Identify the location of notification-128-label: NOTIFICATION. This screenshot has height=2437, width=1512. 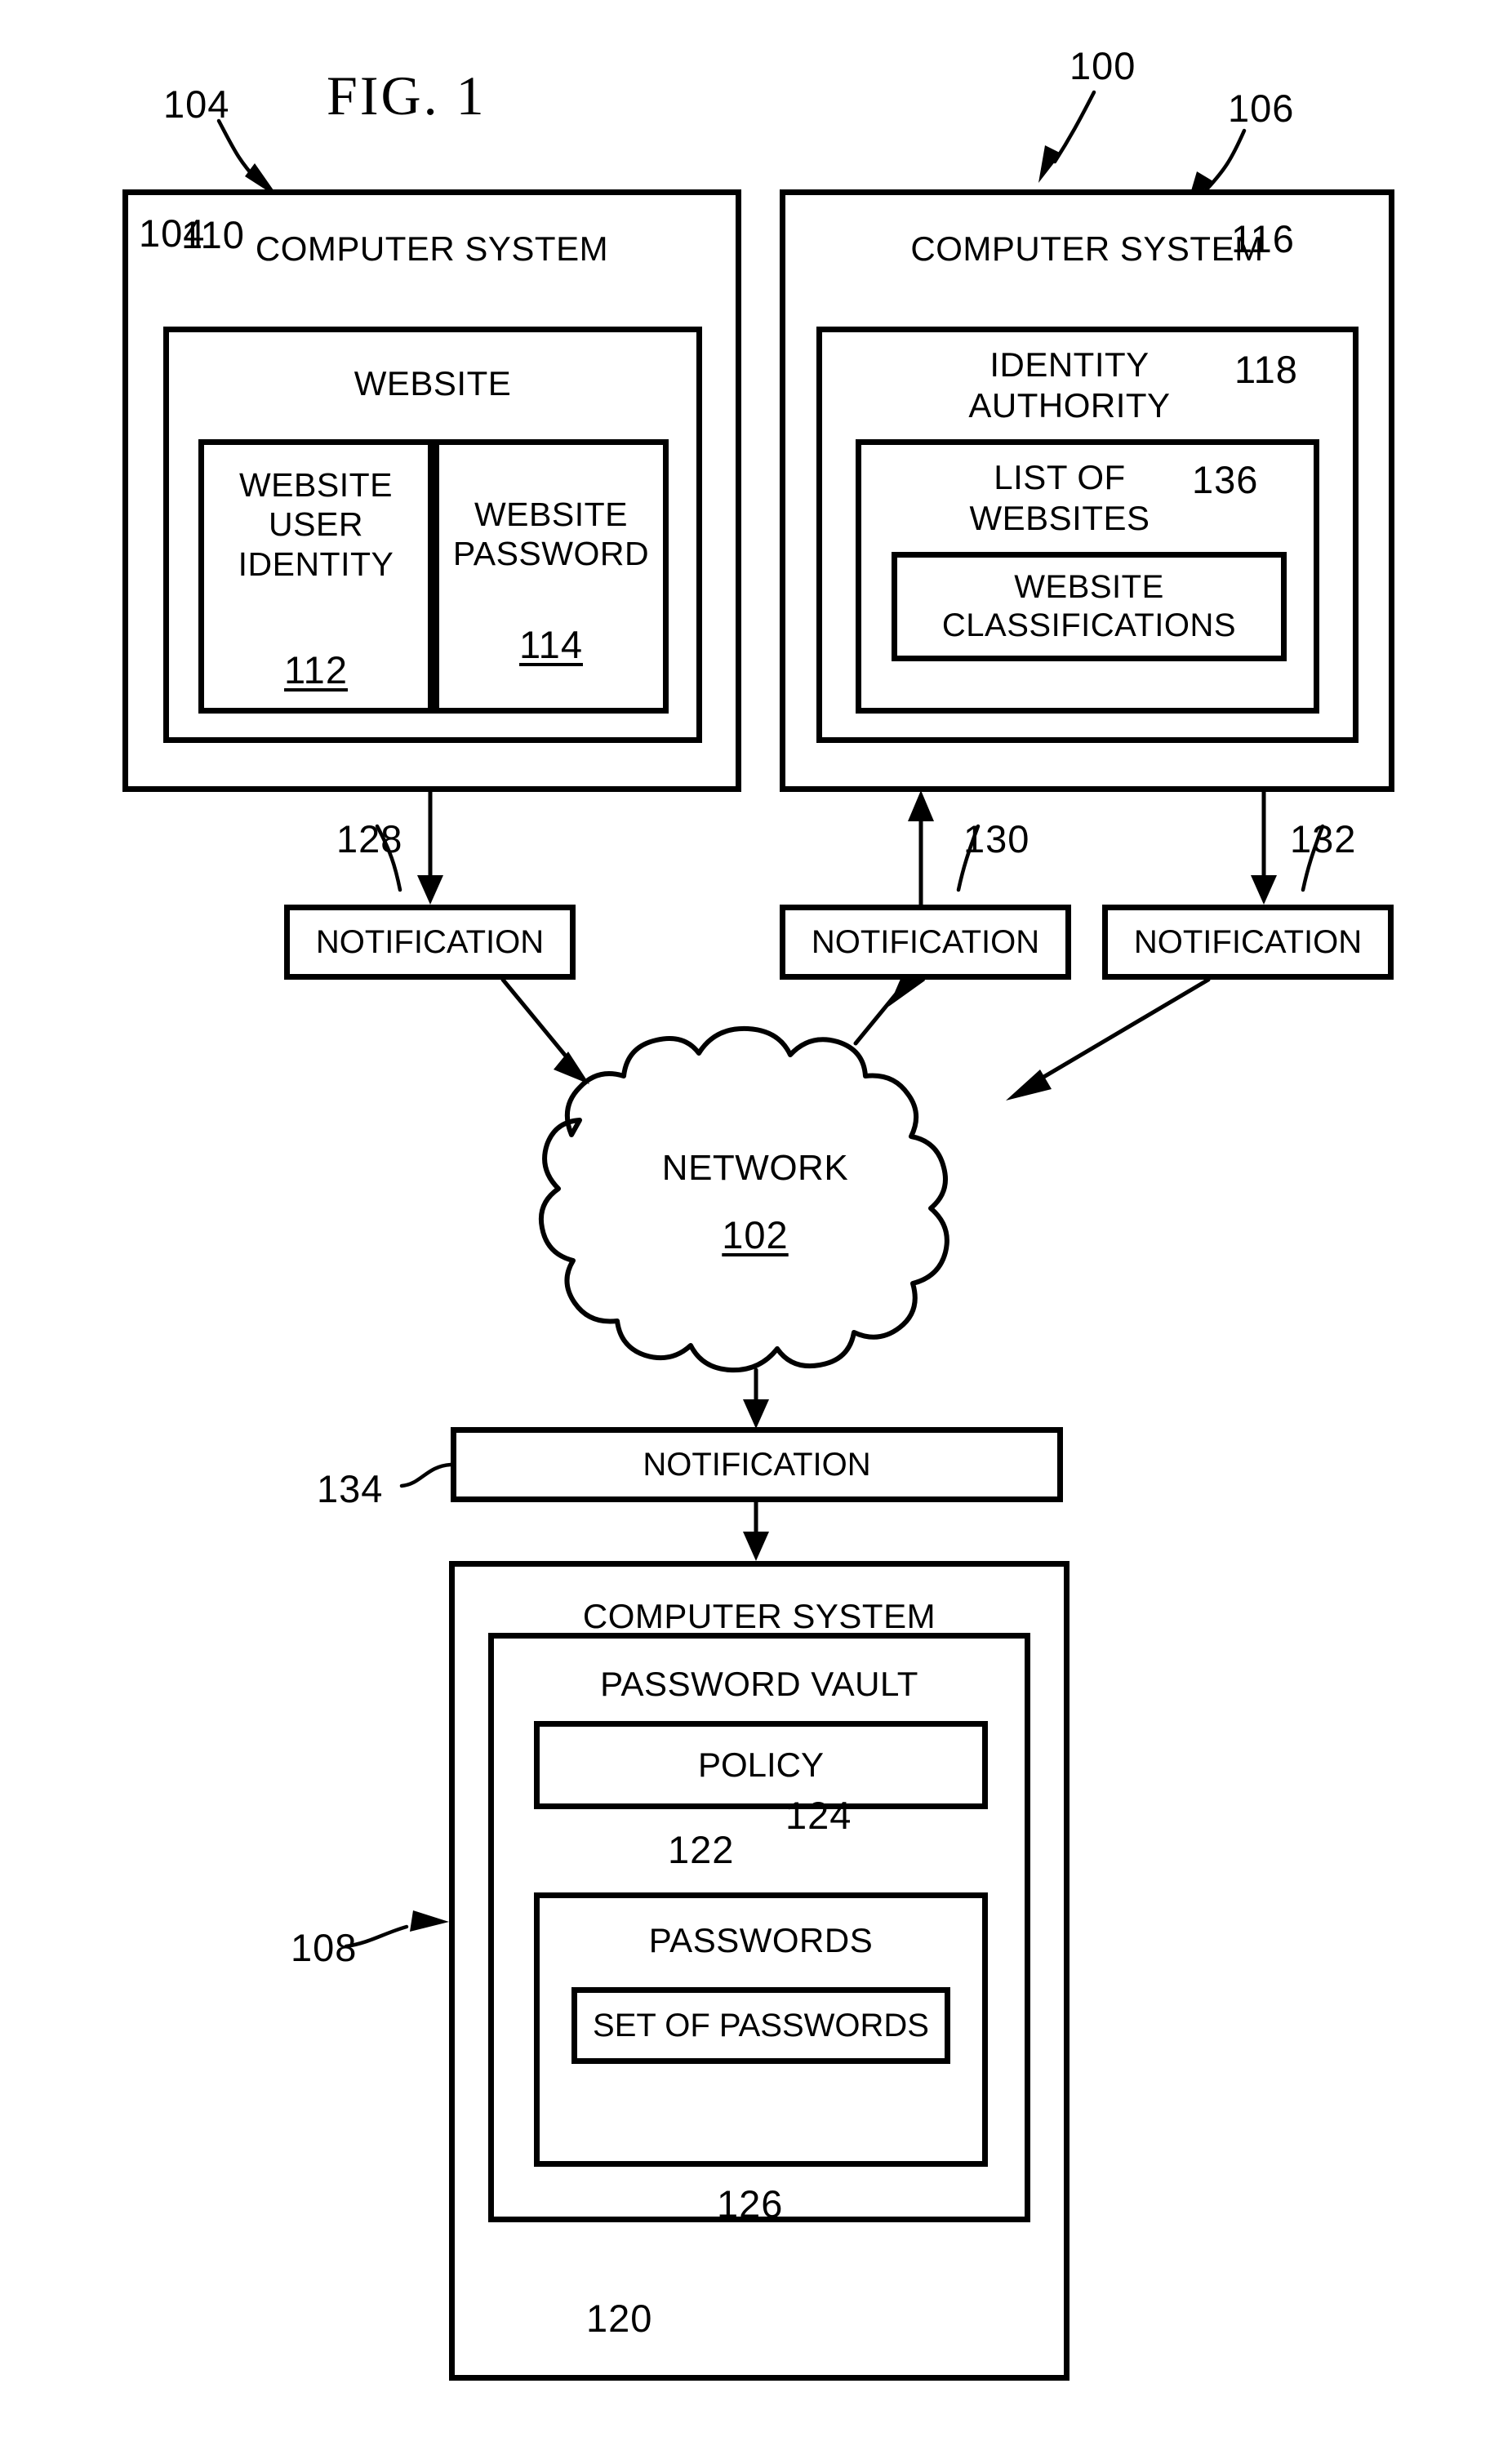
(430, 941).